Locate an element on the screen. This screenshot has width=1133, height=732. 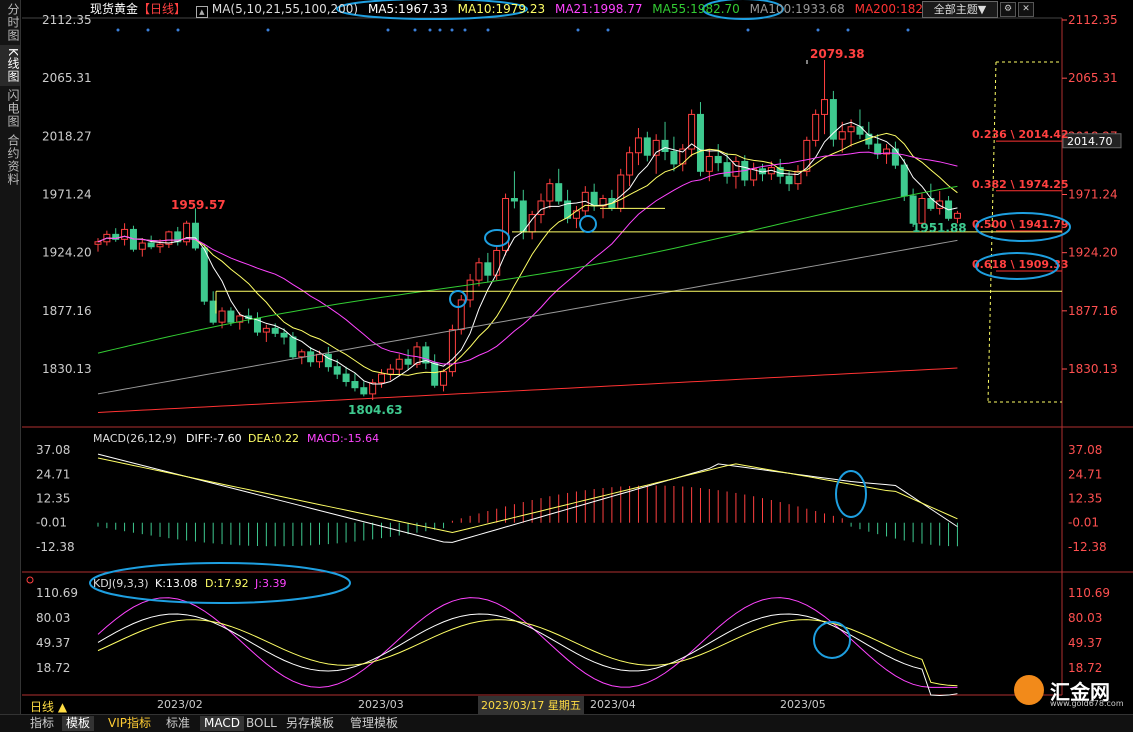
fib-level-label: 0.236 \ 2014.42 is located at coordinates (1020, 134).